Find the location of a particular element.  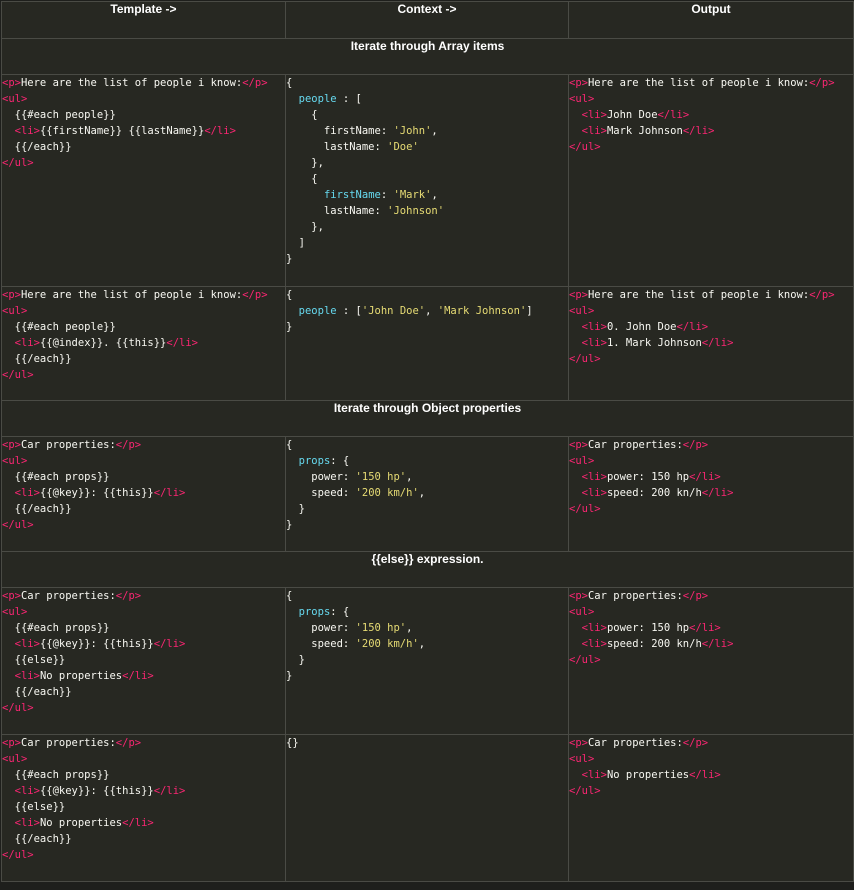

code-token-plain: No properties is located at coordinates (81, 676).